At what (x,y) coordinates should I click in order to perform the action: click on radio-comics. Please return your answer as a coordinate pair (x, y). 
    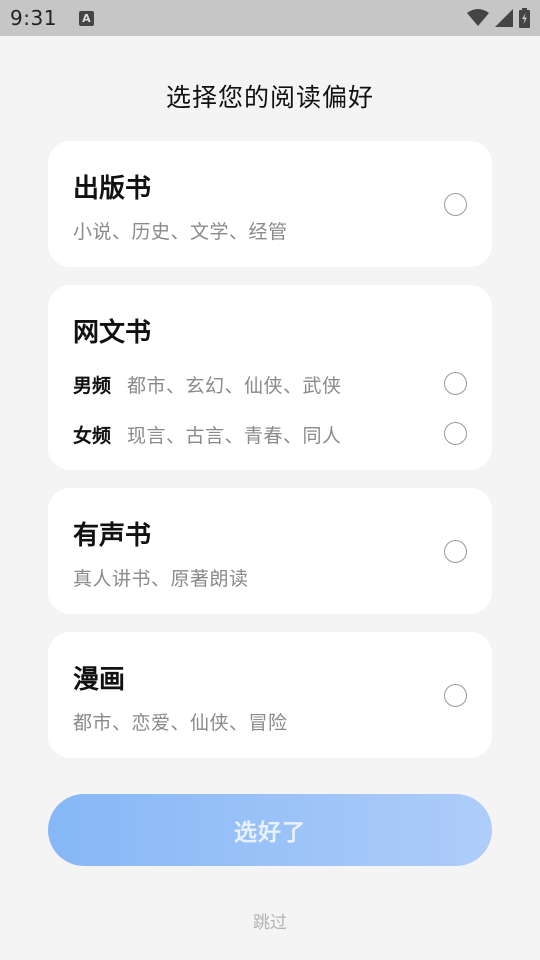
    Looking at the image, I should click on (455, 695).